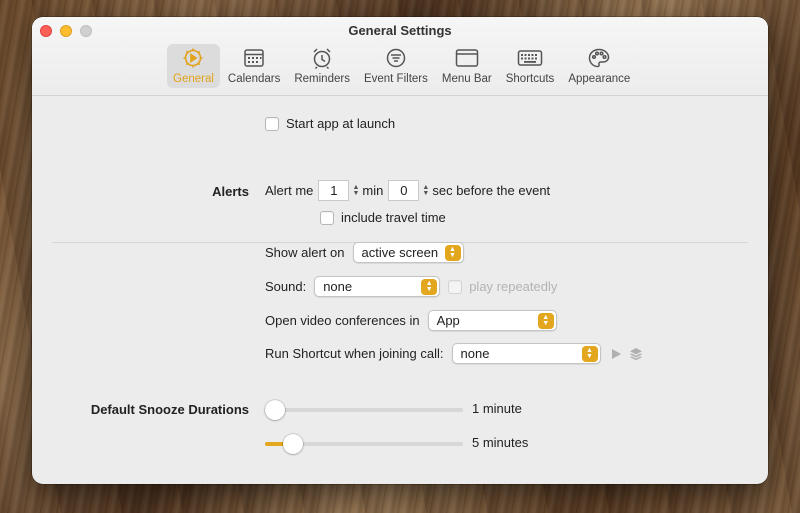 The height and width of the screenshot is (513, 800). Describe the element at coordinates (272, 123) in the screenshot. I see `start-at-launch-checkbox` at that location.